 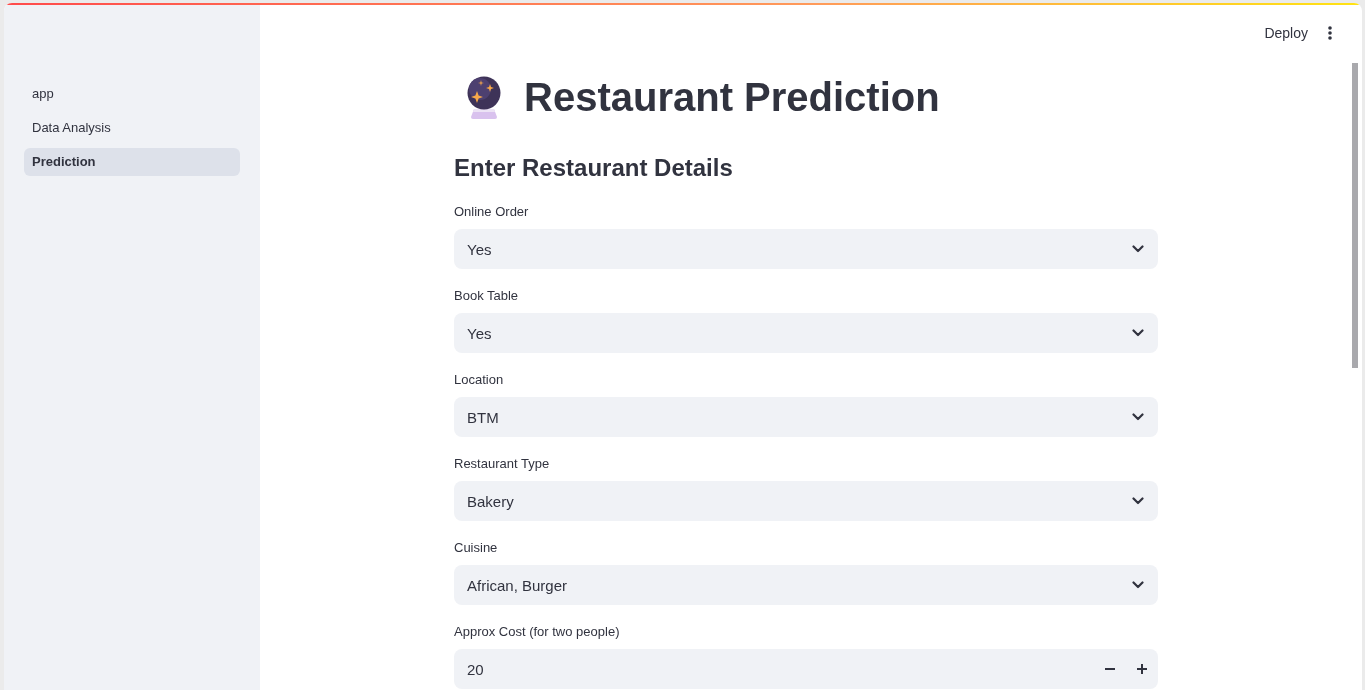 I want to click on sidebar-nav-link: app, so click(x=132, y=94).